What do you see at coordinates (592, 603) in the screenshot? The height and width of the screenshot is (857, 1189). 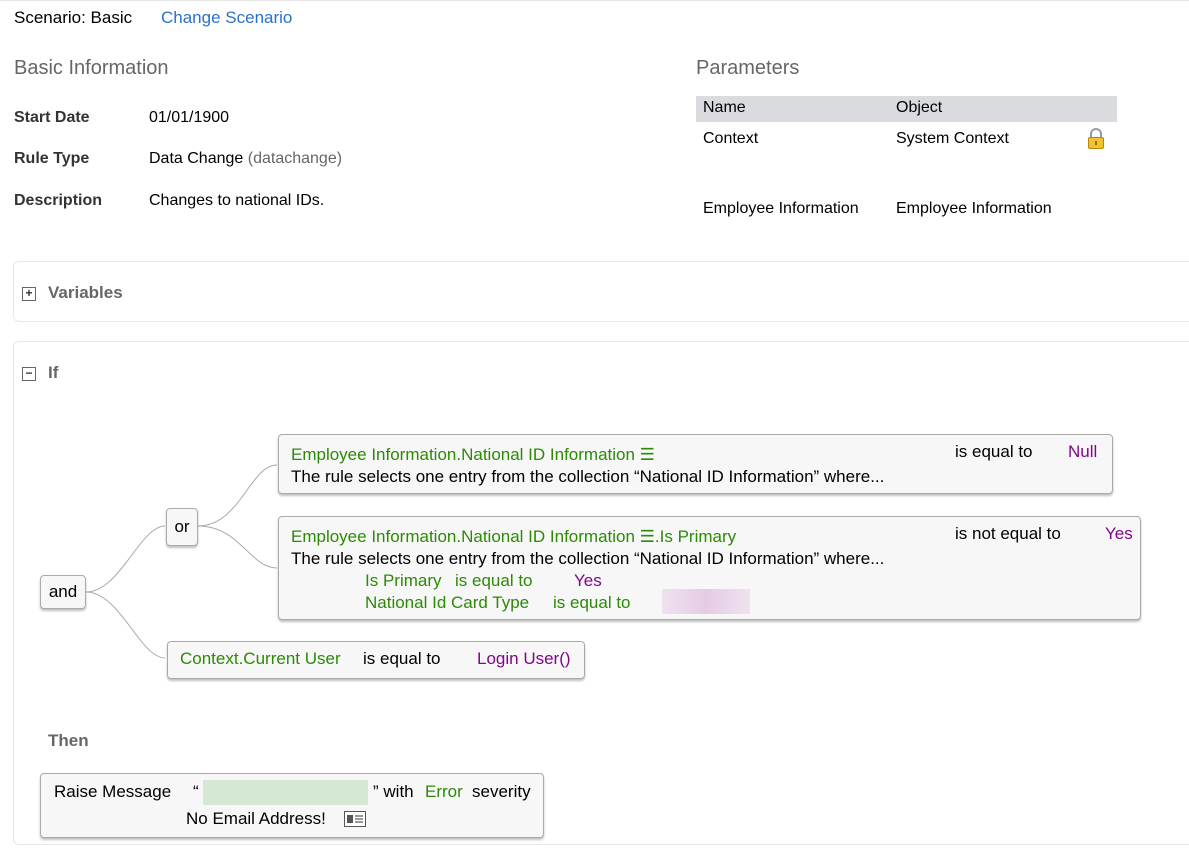 I see `sub-condition-2-operator: is equal to` at bounding box center [592, 603].